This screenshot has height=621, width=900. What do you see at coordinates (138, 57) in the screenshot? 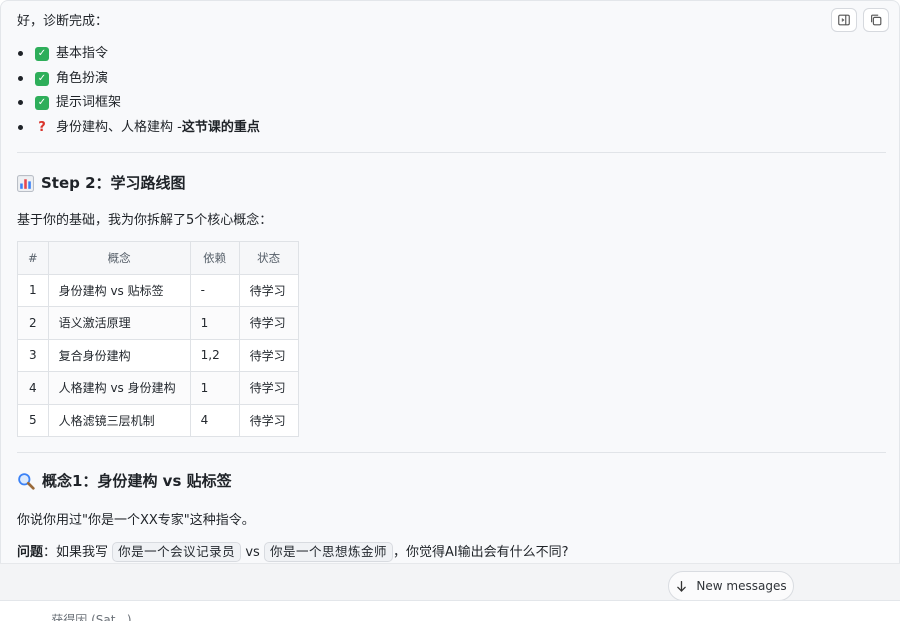
I see `list-item: ✓ 基本指令` at bounding box center [138, 57].